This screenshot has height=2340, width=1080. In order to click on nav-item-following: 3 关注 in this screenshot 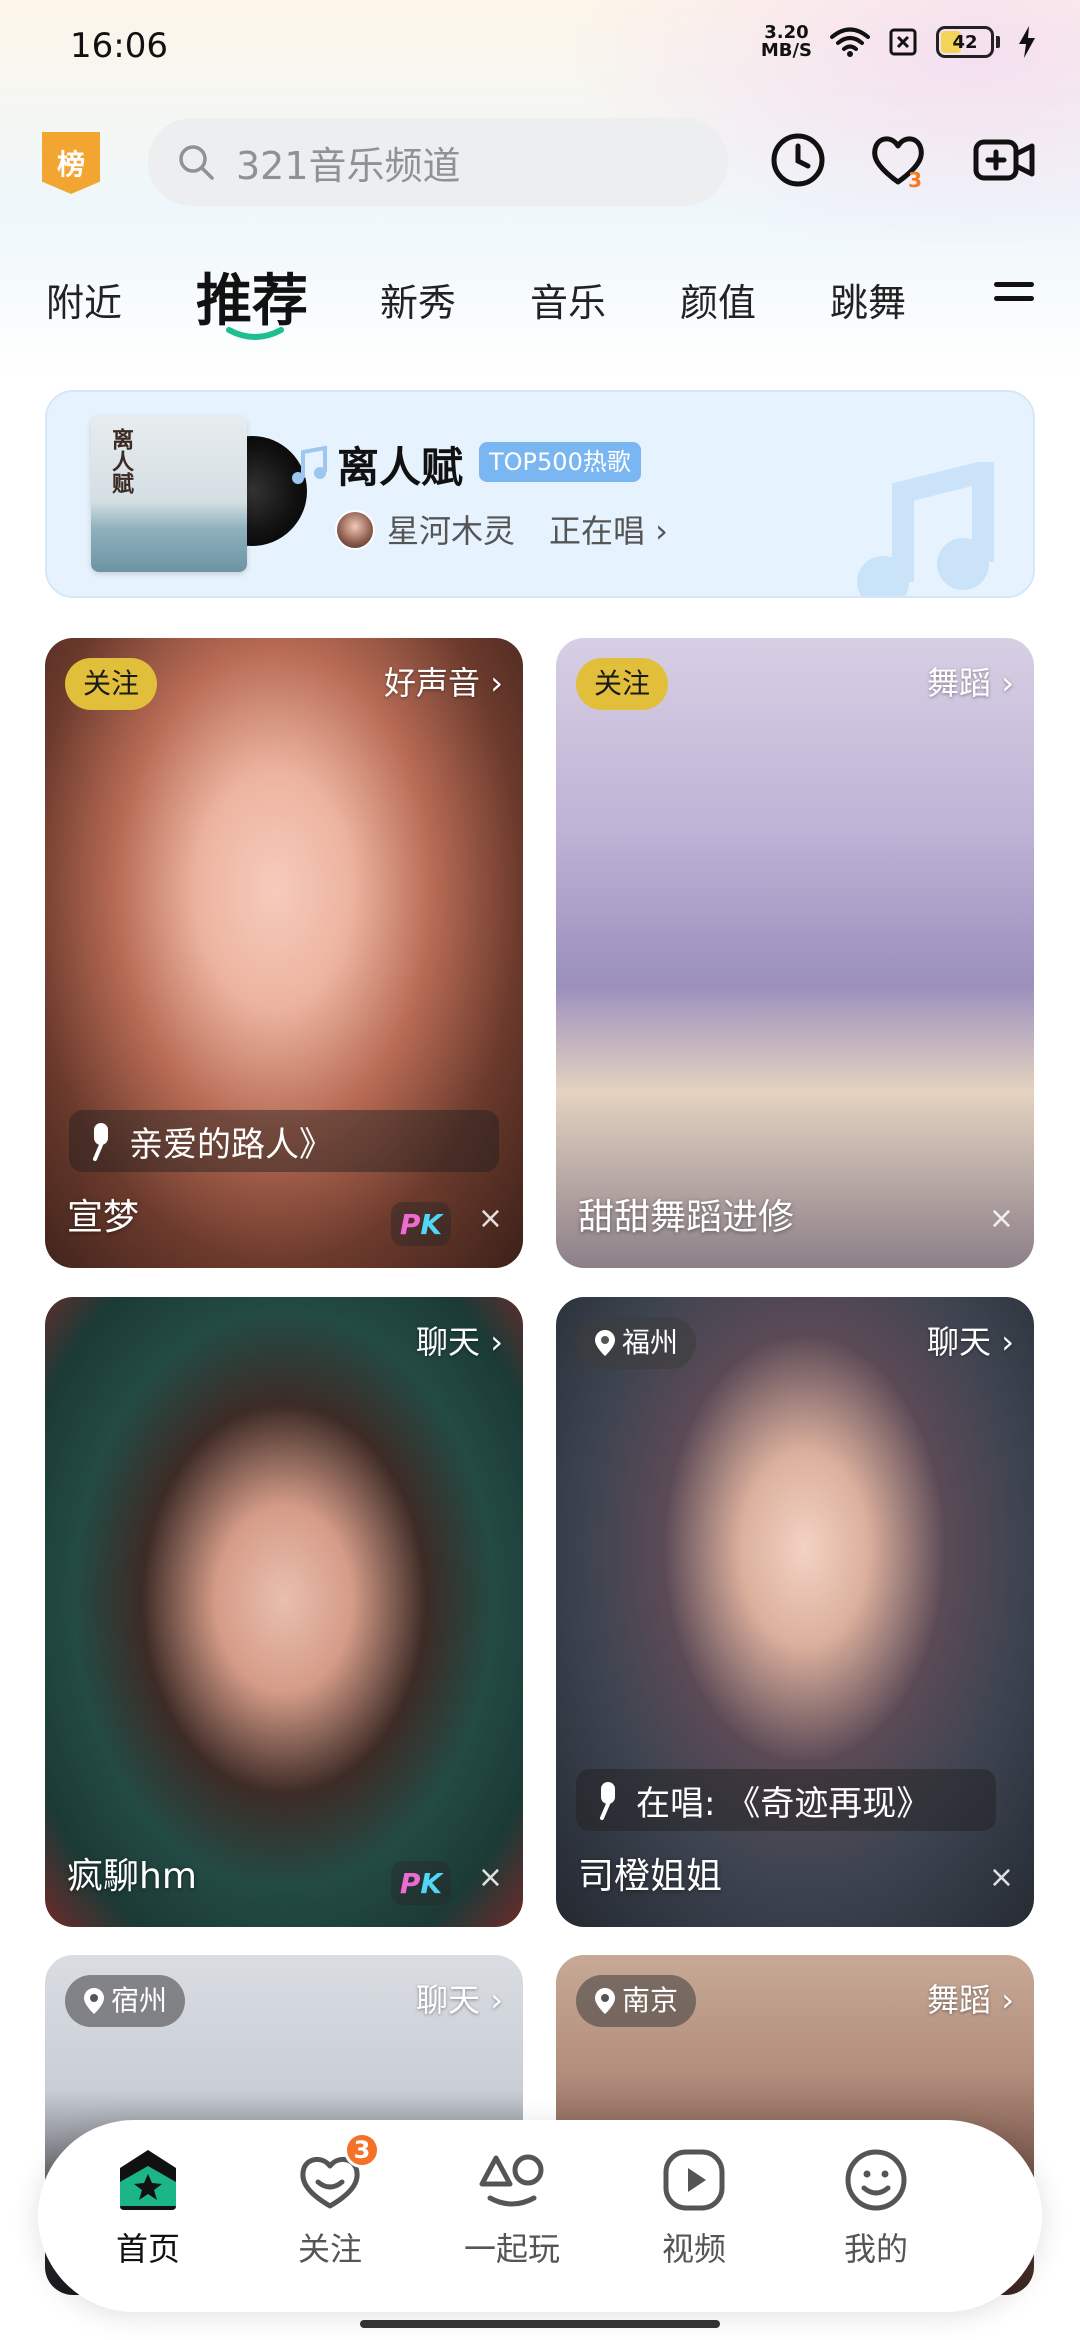, I will do `click(330, 2201)`.